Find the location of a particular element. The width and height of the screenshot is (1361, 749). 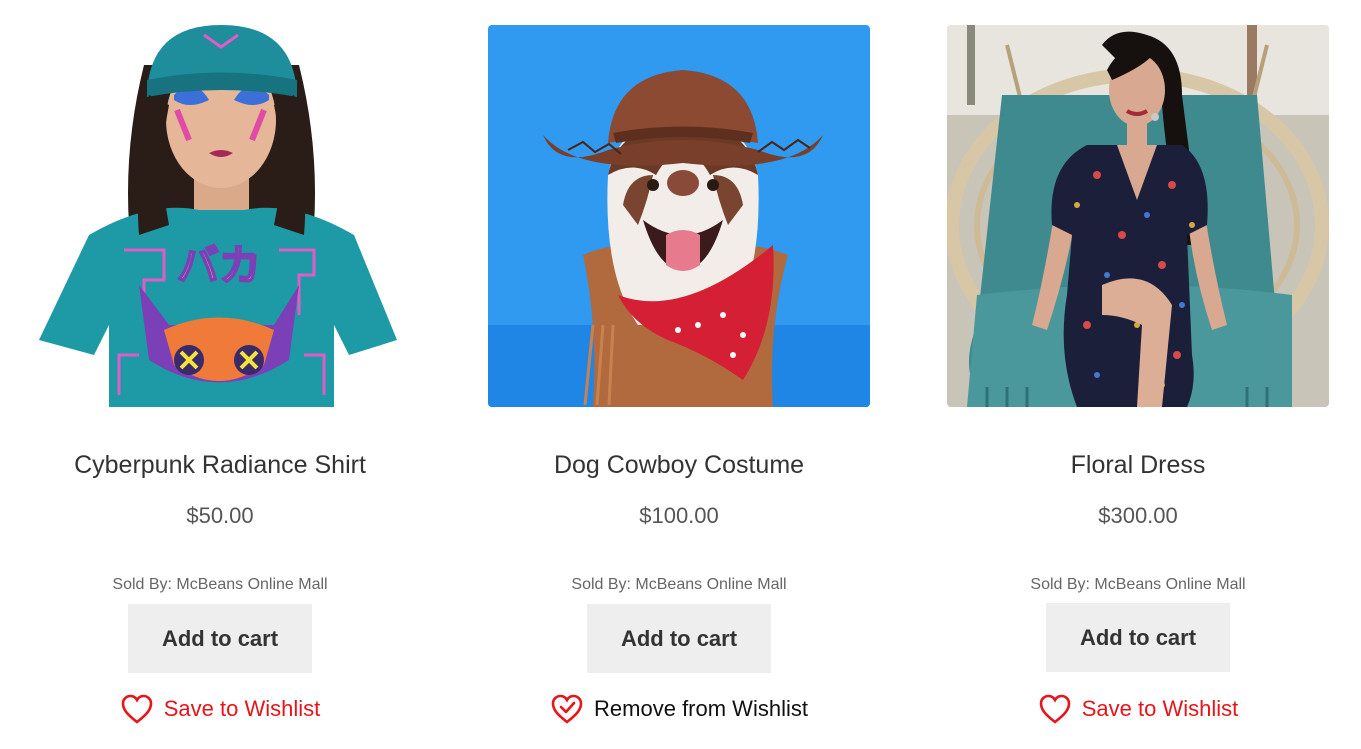

product-title: Floral Dress is located at coordinates (1138, 465).